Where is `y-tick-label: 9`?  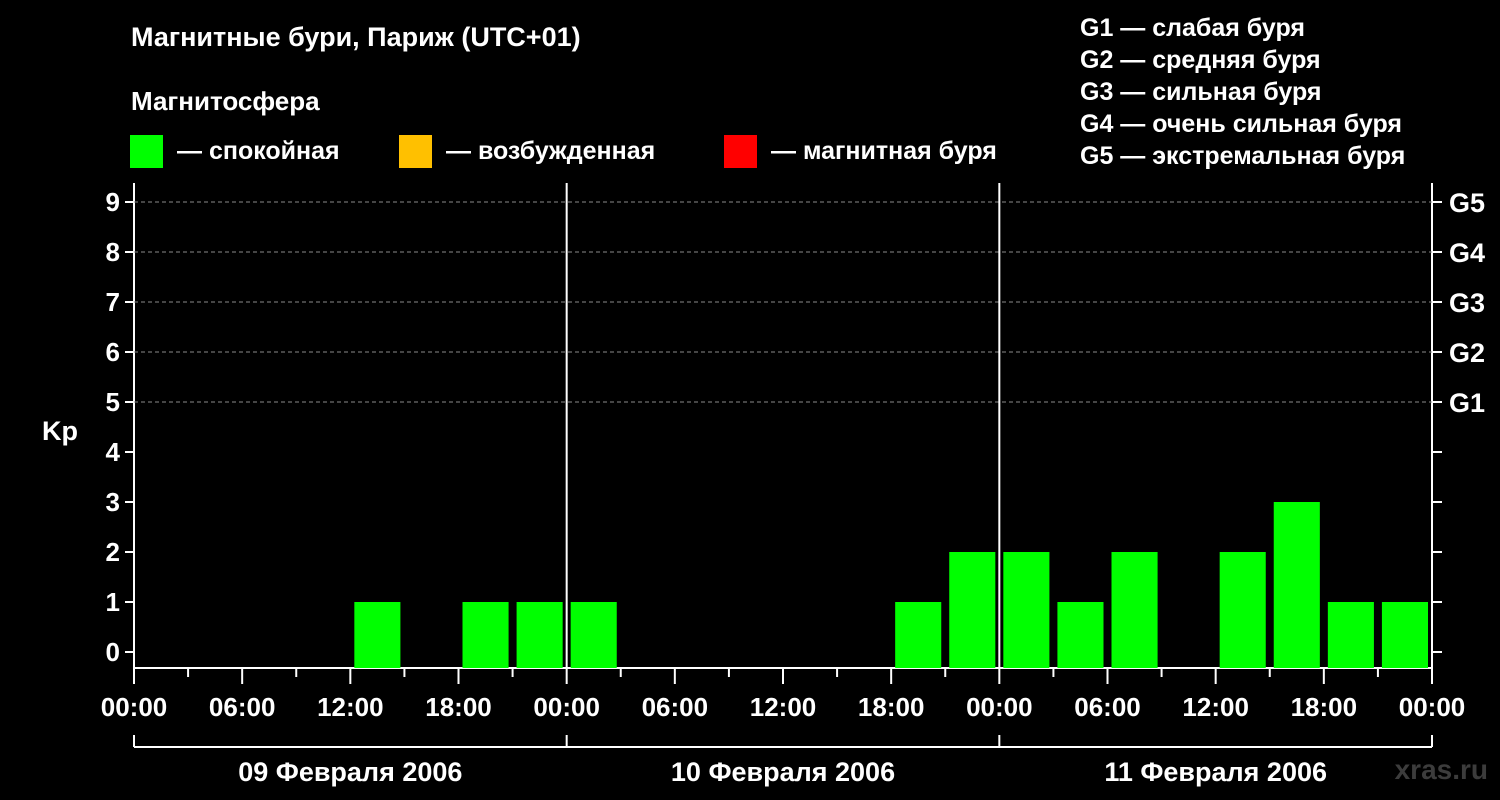
y-tick-label: 9 is located at coordinates (113, 202).